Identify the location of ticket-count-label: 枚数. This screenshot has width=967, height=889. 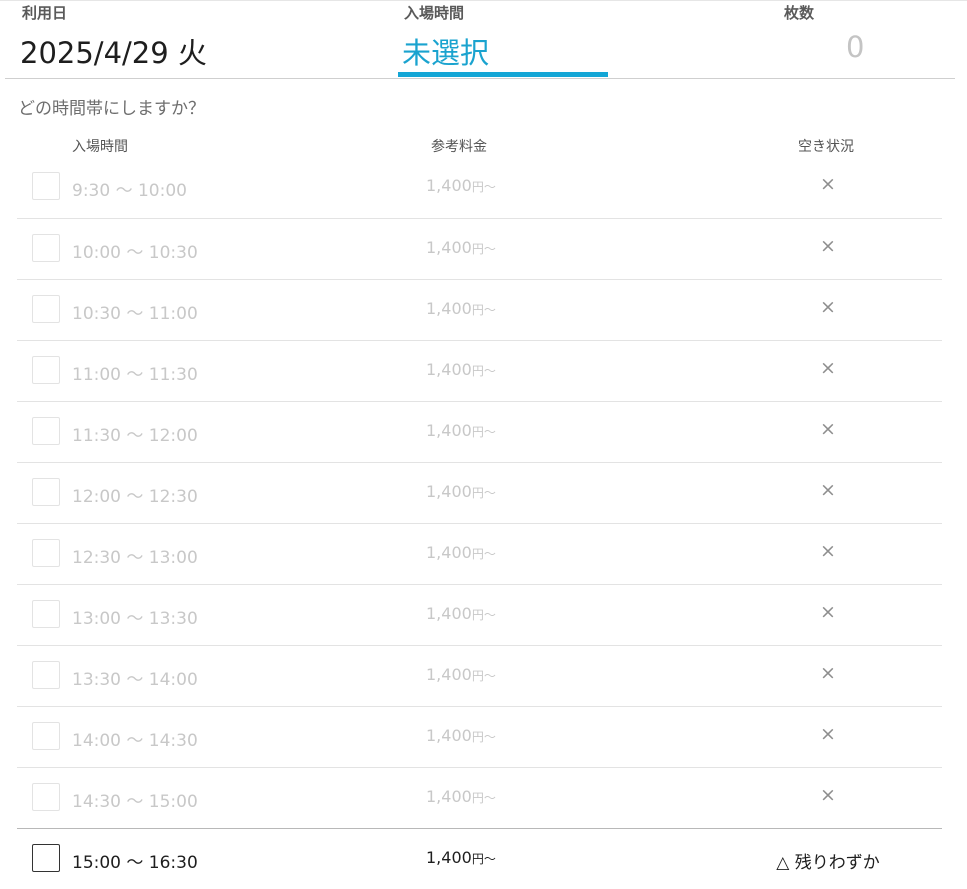
(799, 13).